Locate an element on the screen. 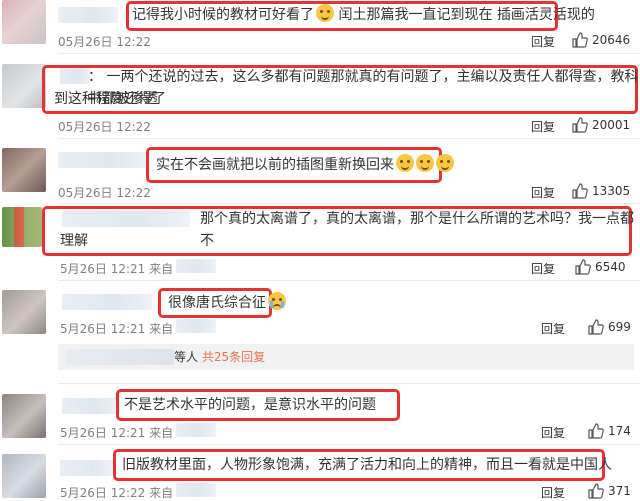 The height and width of the screenshot is (501, 640). comment-text-line1: 那个真的太离谱了，真的太离谱，那个是什么所谓的艺术吗？我一点都不 is located at coordinates (417, 230).